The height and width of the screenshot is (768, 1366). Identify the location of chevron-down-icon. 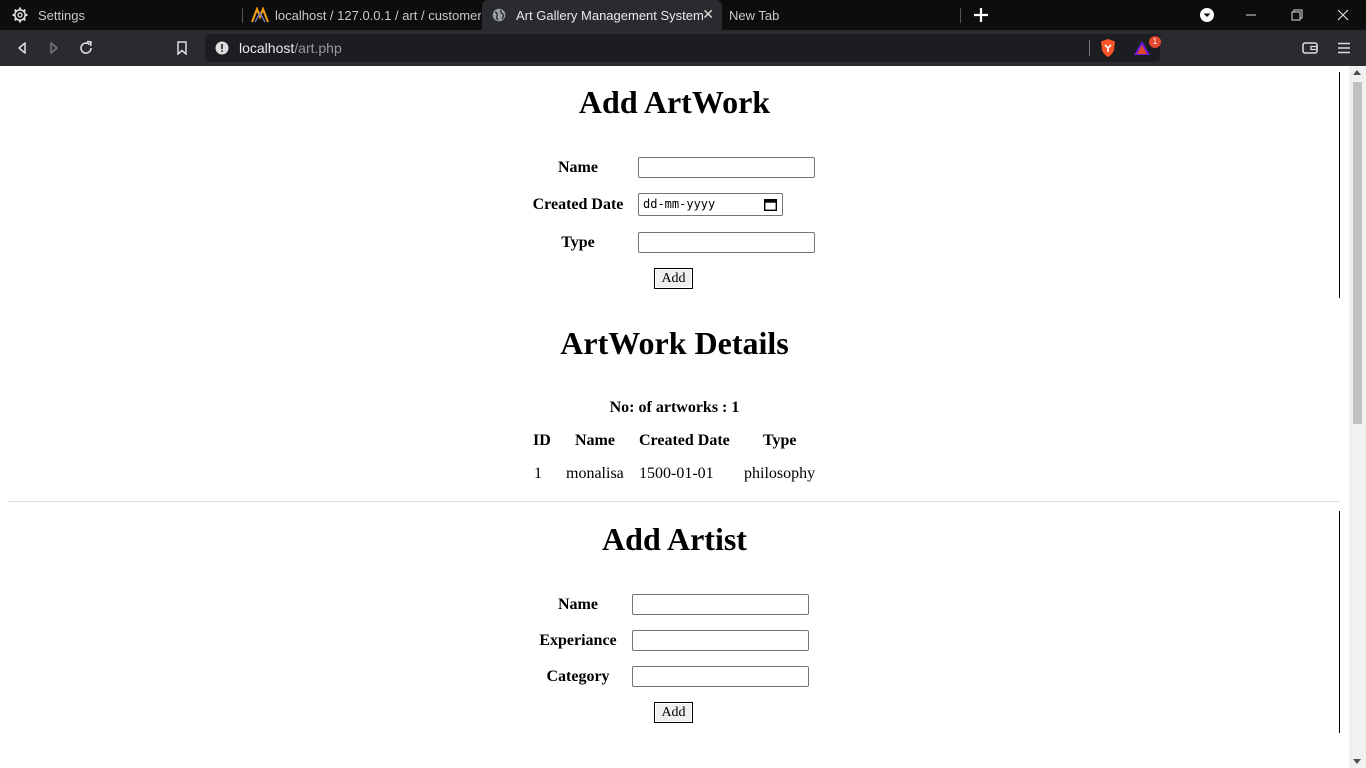
(1207, 15).